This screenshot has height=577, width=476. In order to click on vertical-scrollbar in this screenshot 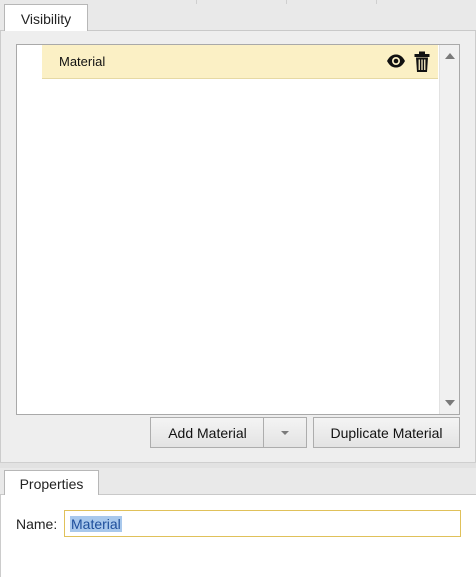, I will do `click(449, 229)`.